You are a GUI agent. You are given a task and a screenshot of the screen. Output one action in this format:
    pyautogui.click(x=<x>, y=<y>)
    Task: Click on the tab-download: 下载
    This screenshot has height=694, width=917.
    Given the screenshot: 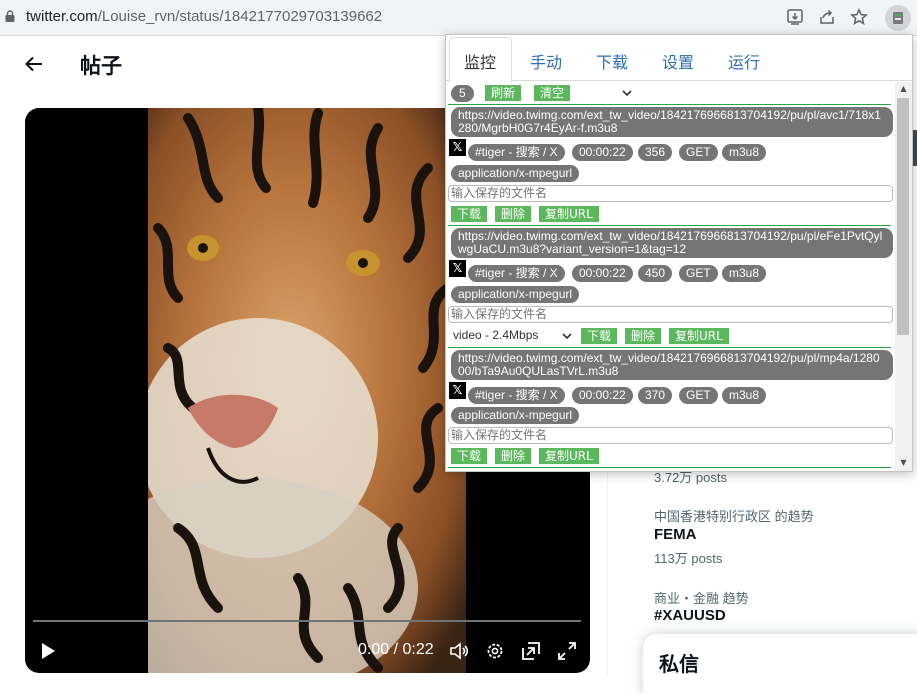 What is the action you would take?
    pyautogui.click(x=612, y=61)
    